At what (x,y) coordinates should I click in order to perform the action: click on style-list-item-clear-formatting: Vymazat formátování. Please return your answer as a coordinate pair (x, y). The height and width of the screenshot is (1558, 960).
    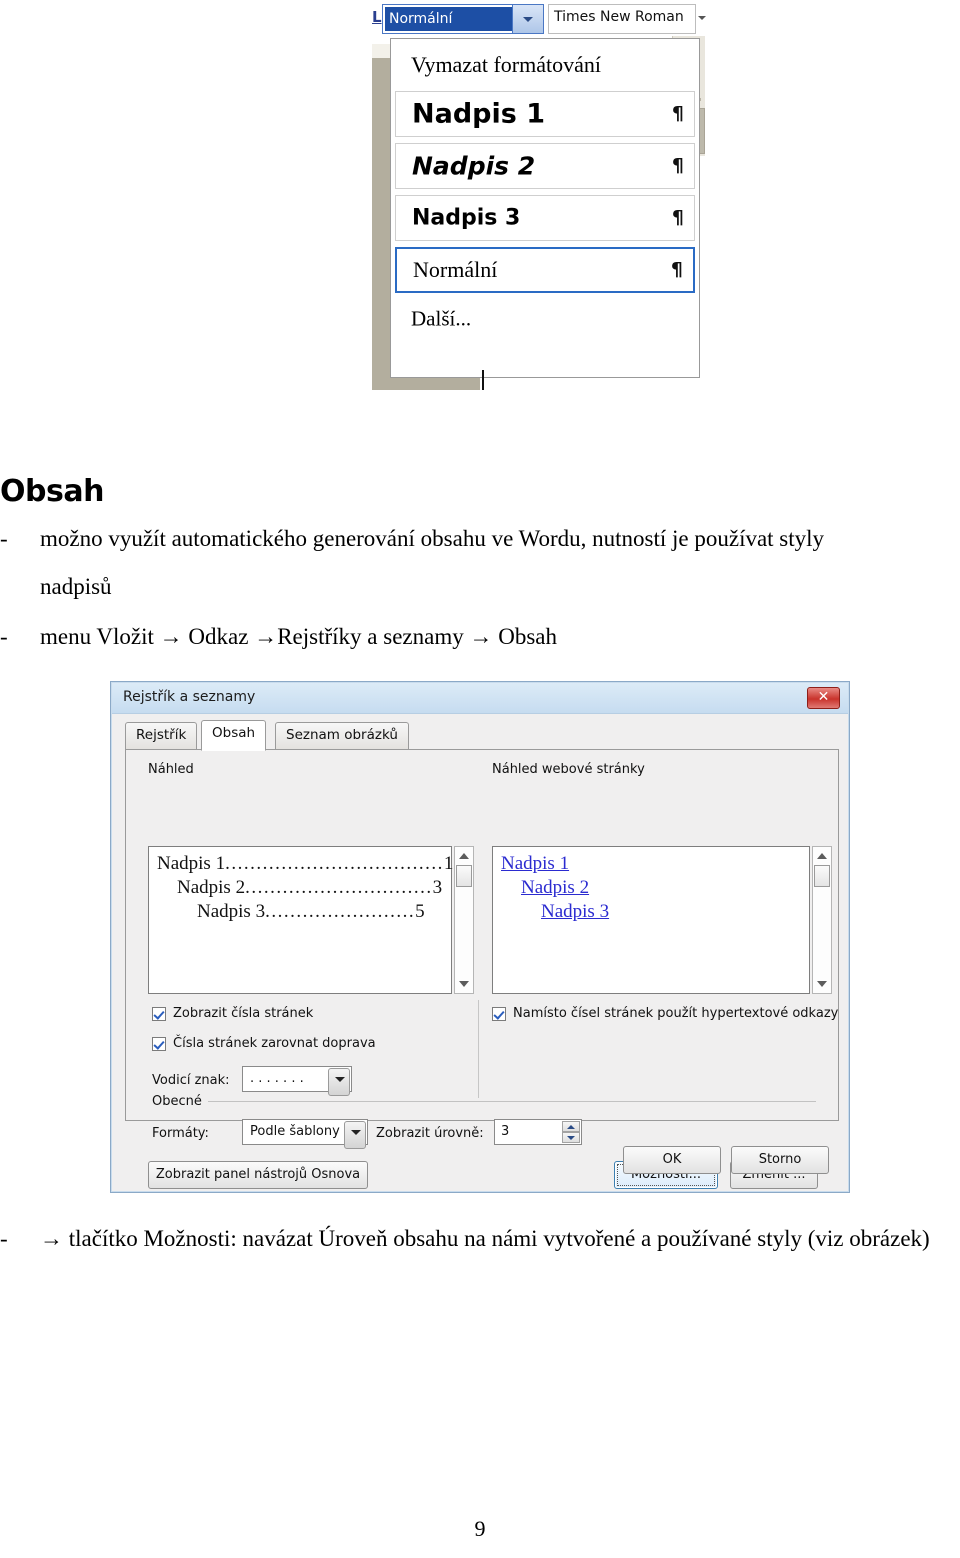
    Looking at the image, I should click on (545, 65).